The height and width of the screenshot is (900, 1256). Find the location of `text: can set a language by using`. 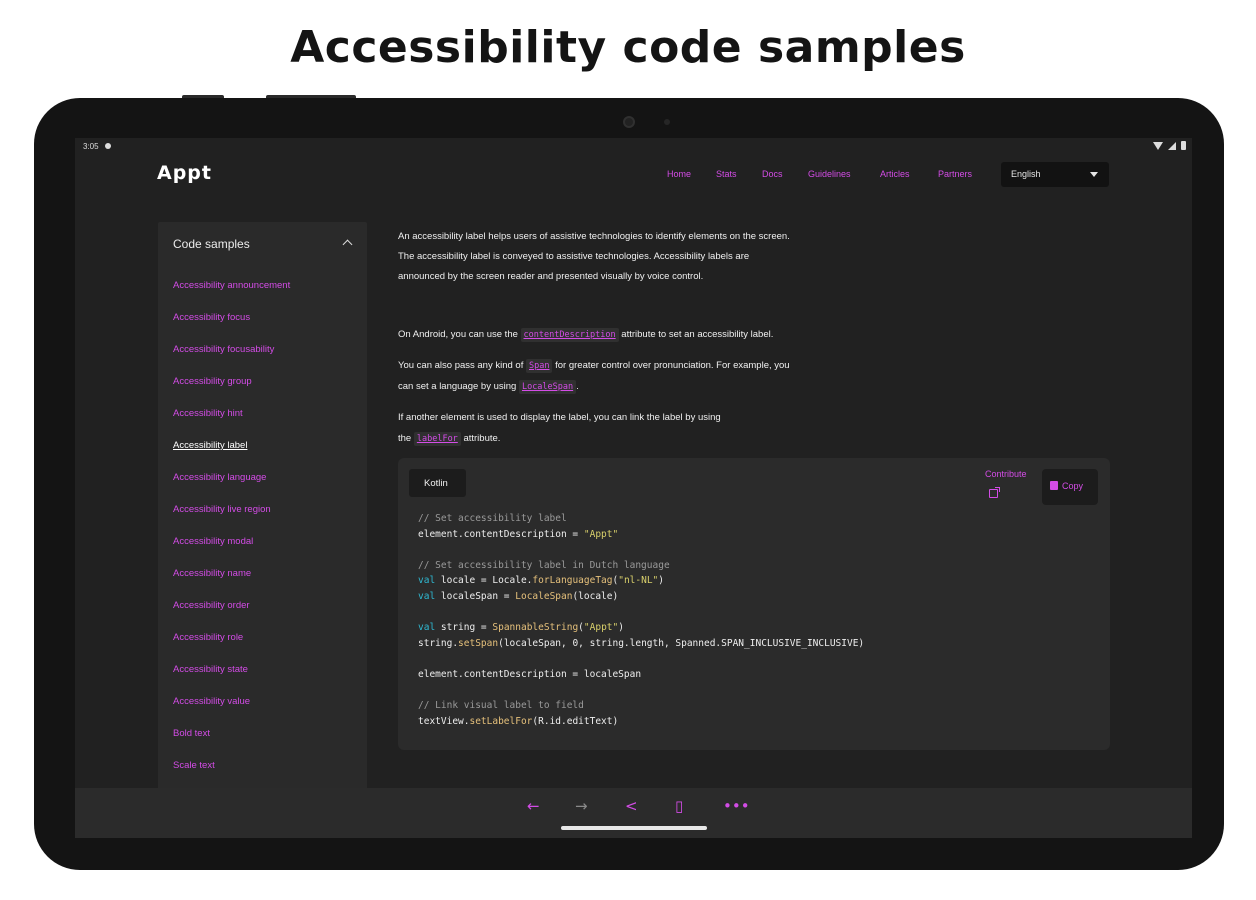

text: can set a language by using is located at coordinates (457, 386).